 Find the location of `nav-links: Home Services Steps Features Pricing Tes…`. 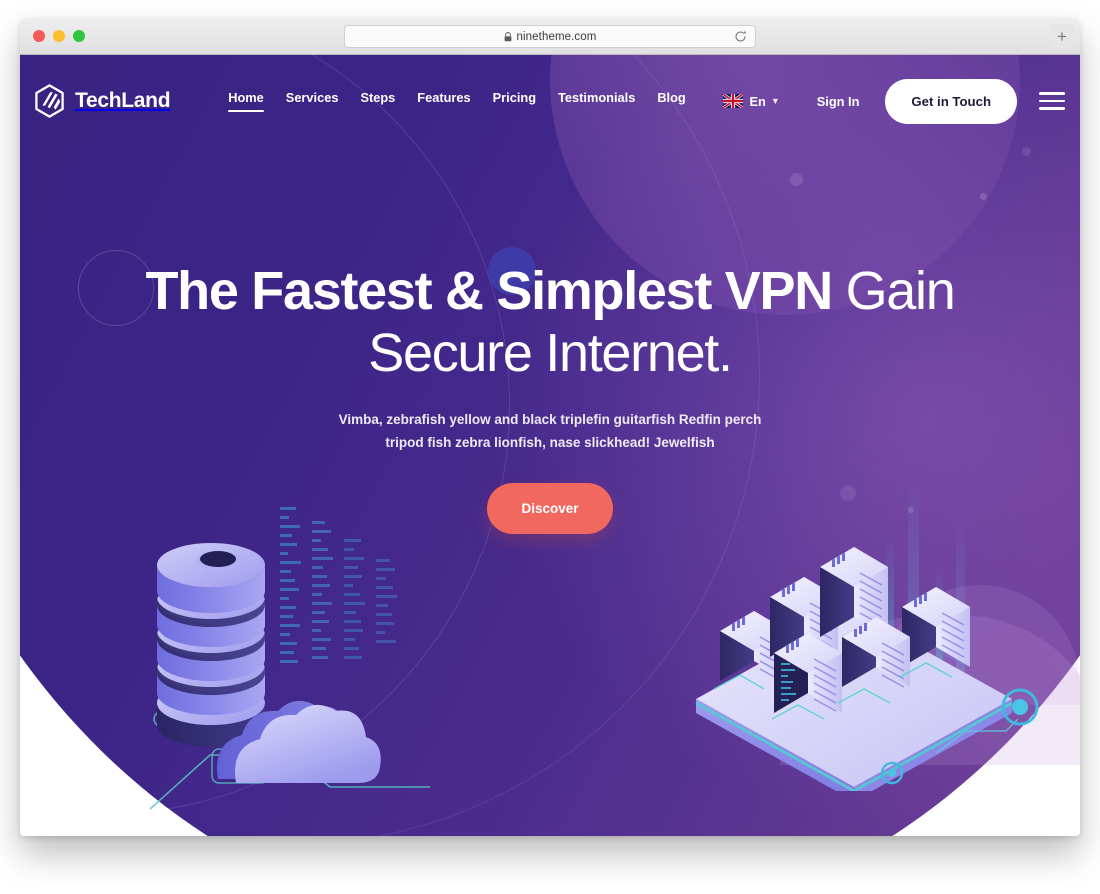

nav-links: Home Services Steps Features Pricing Tes… is located at coordinates (457, 101).